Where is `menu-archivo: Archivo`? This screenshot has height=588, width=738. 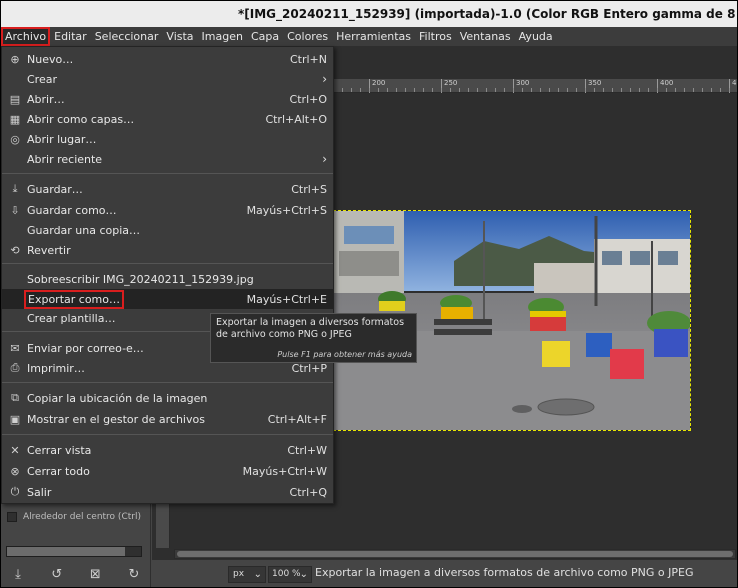 menu-archivo: Archivo is located at coordinates (26, 36).